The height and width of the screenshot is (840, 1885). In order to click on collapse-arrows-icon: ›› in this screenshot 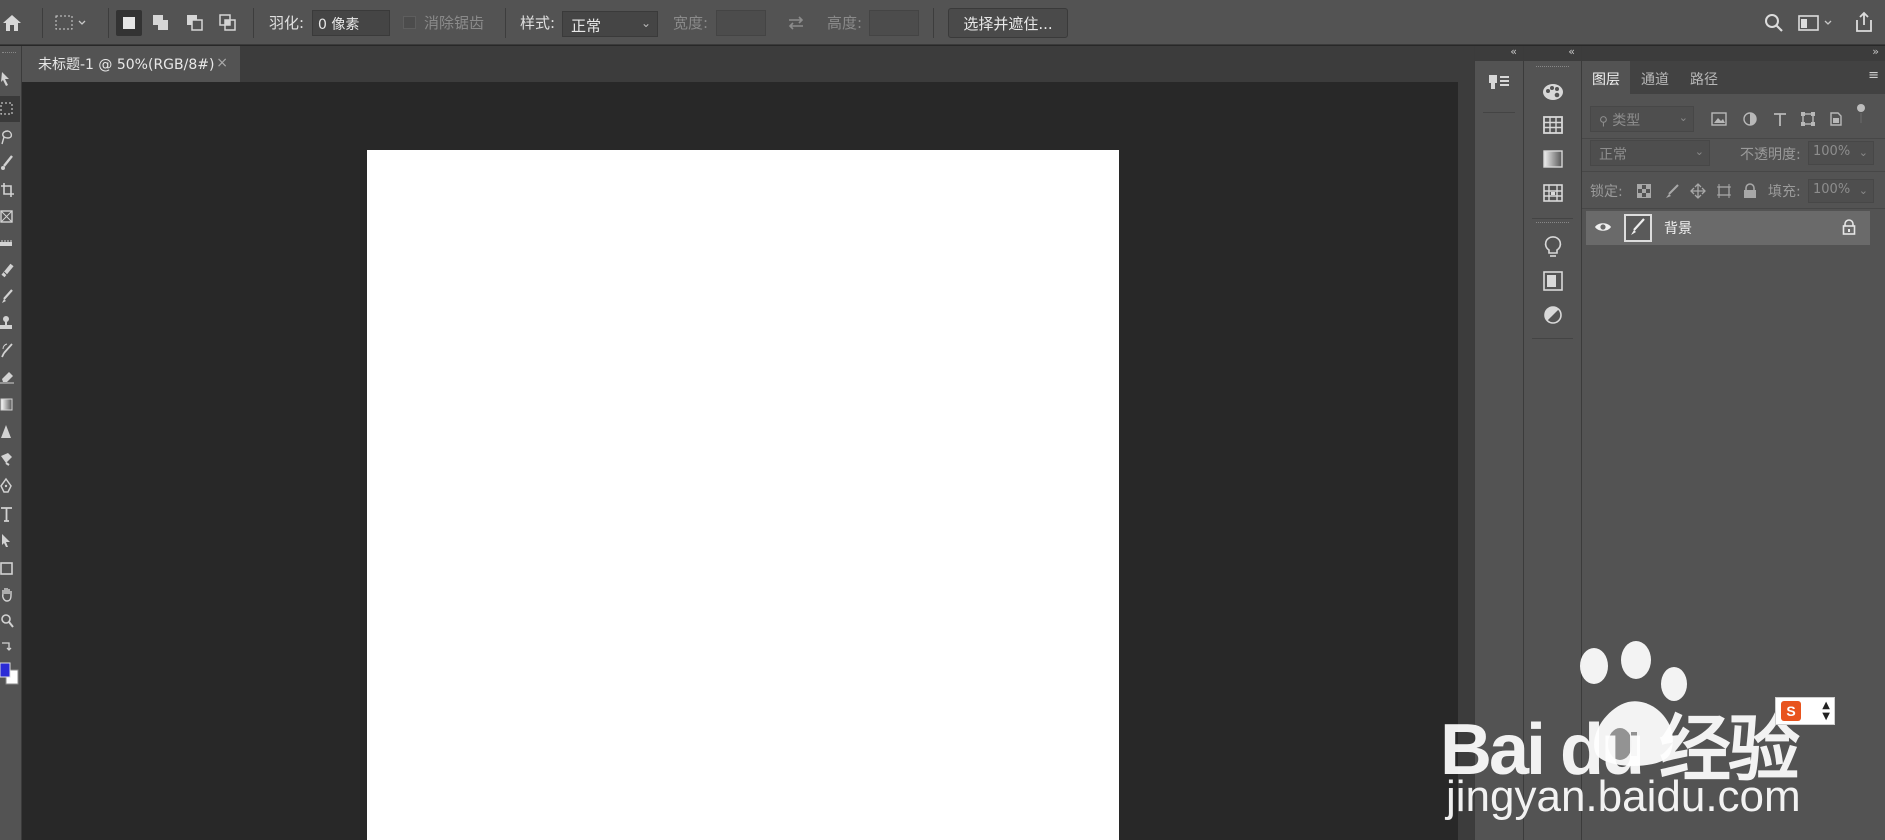, I will do `click(1875, 51)`.